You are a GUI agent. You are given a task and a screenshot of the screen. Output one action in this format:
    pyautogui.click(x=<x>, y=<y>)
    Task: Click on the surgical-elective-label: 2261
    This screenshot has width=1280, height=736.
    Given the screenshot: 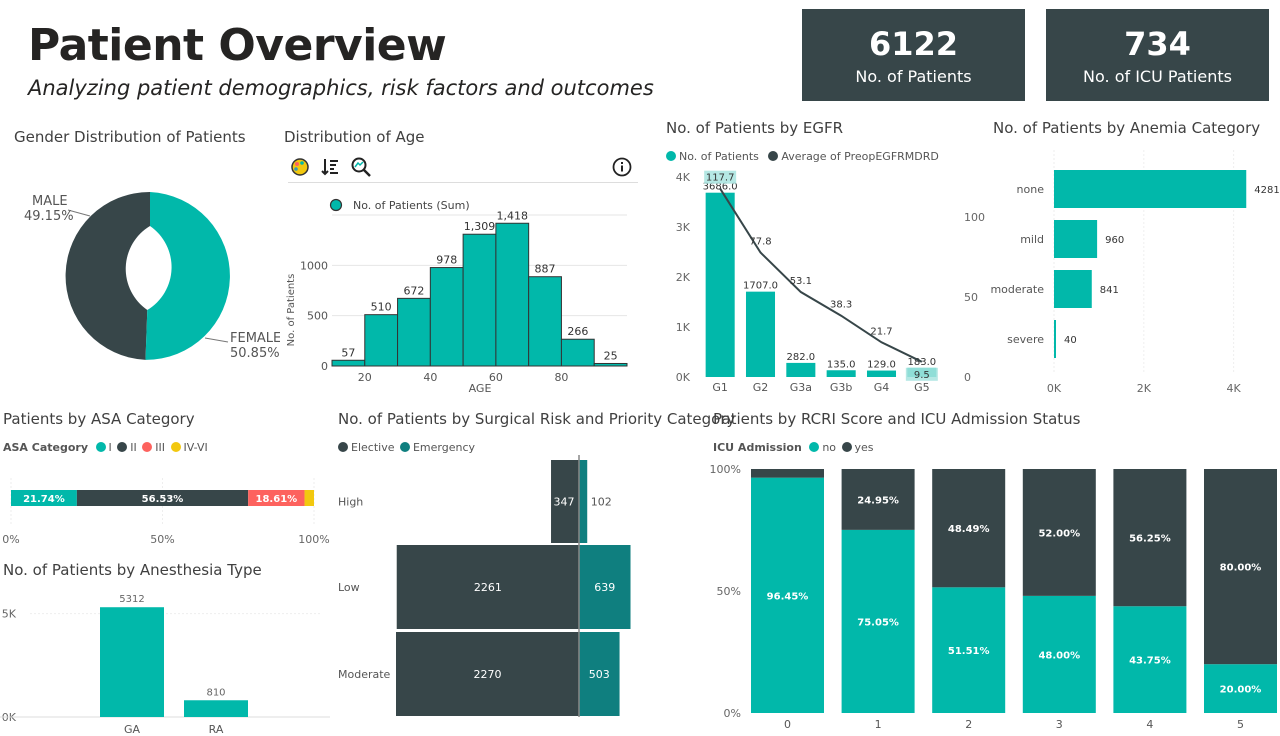 What is the action you would take?
    pyautogui.click(x=488, y=587)
    